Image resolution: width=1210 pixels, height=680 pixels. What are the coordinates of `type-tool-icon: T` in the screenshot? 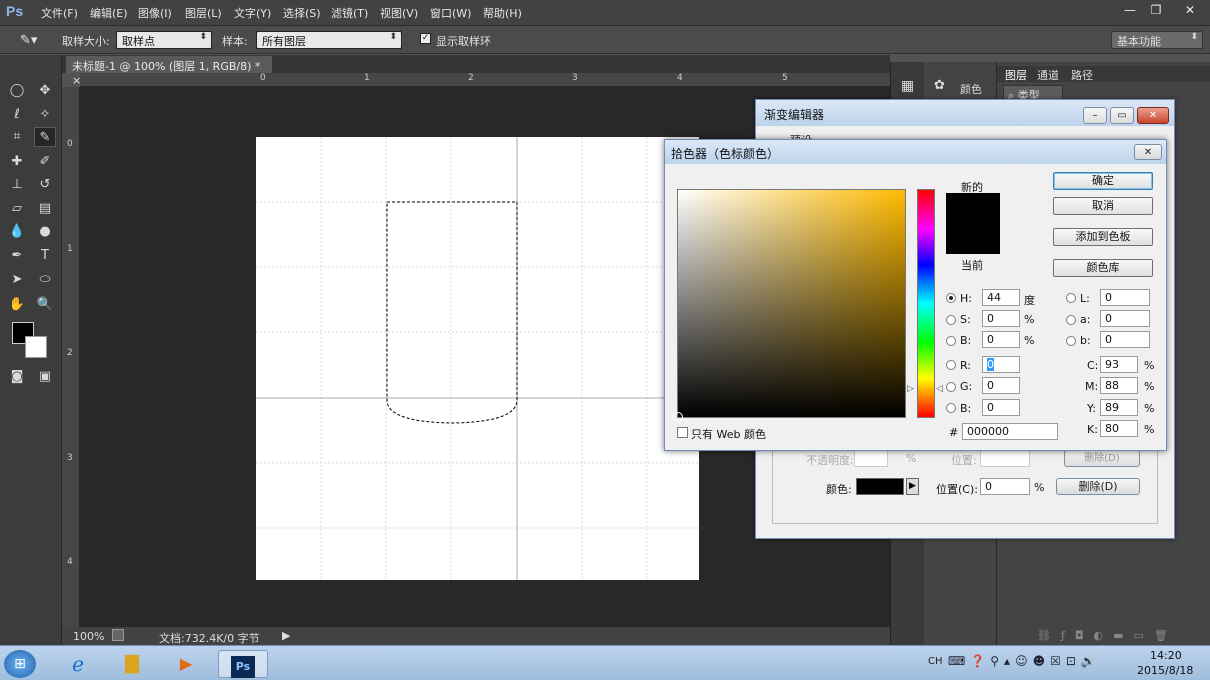 It's located at (45, 256).